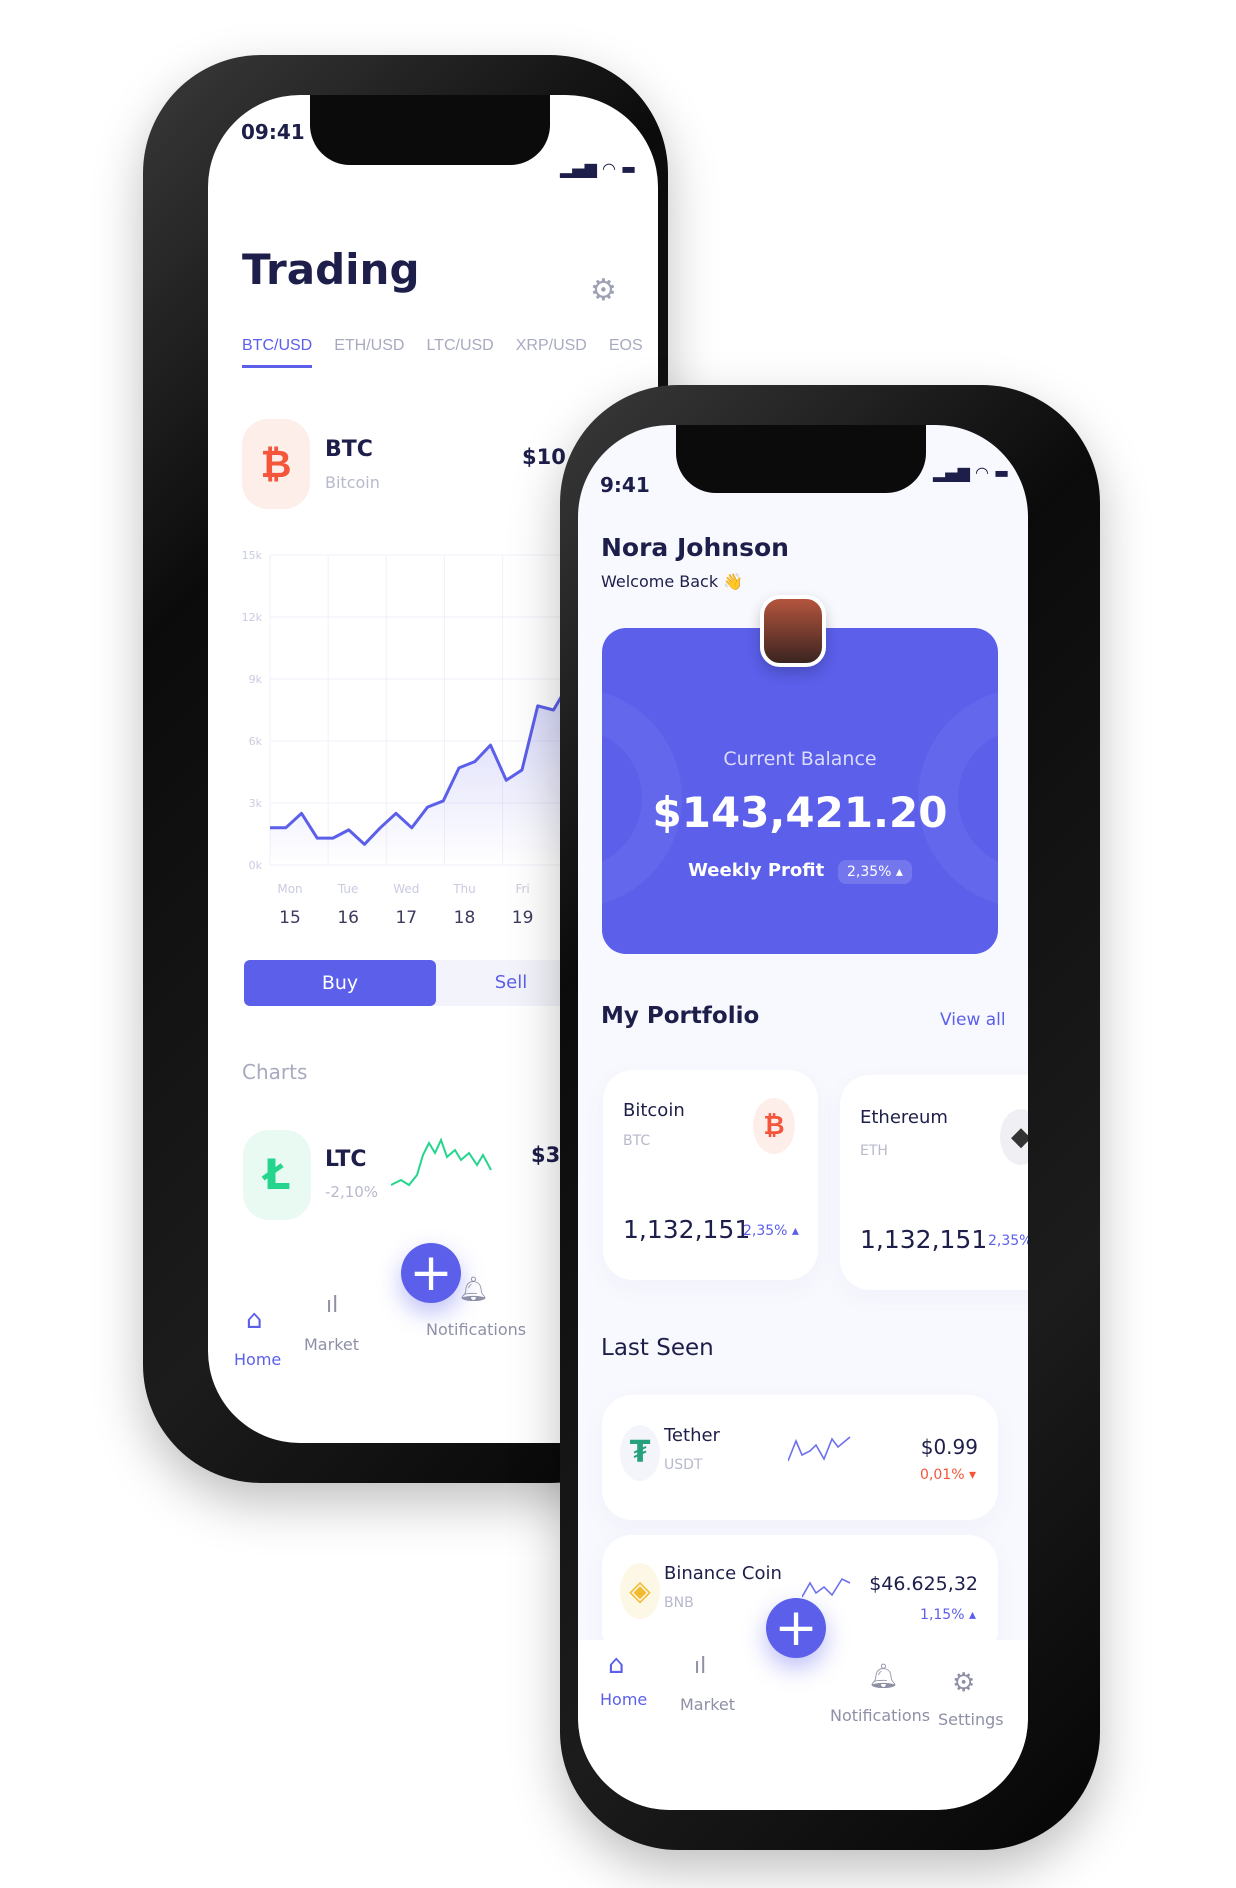  I want to click on coin-change: 2,35%, so click(1008, 1241).